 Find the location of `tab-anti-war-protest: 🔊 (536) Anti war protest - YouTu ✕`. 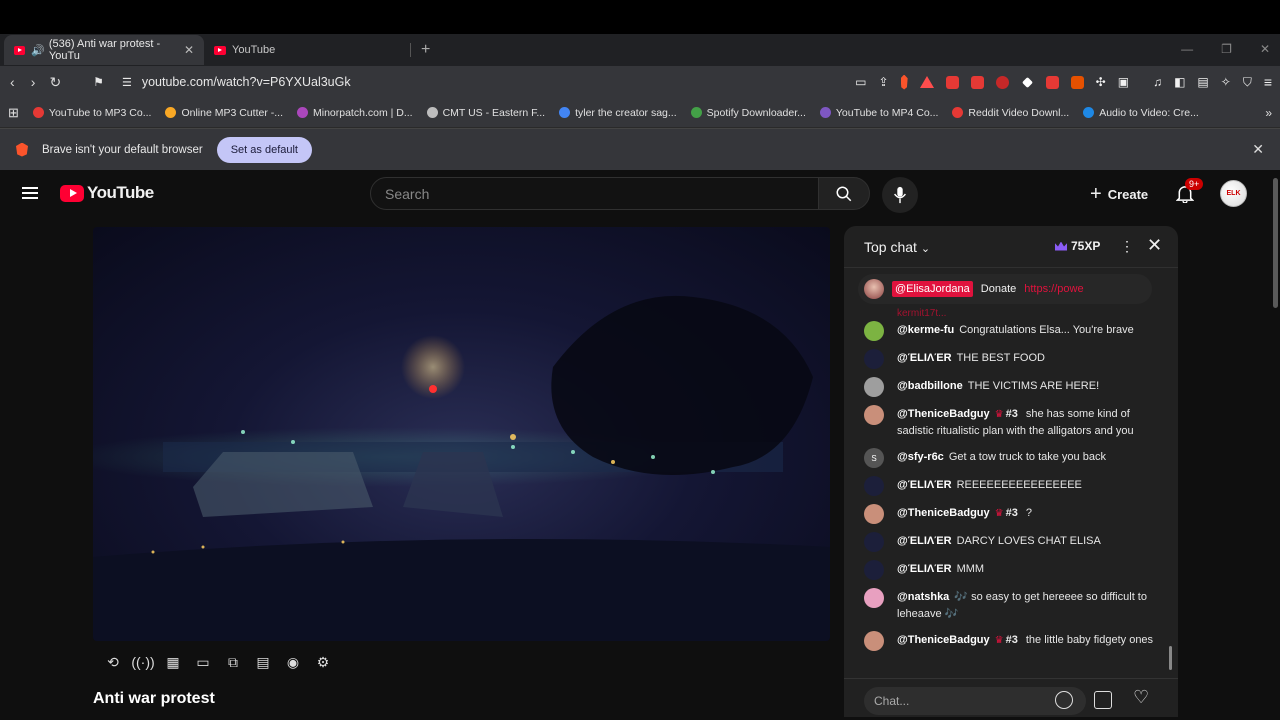

tab-anti-war-protest: 🔊 (536) Anti war protest - YouTu ✕ is located at coordinates (104, 50).